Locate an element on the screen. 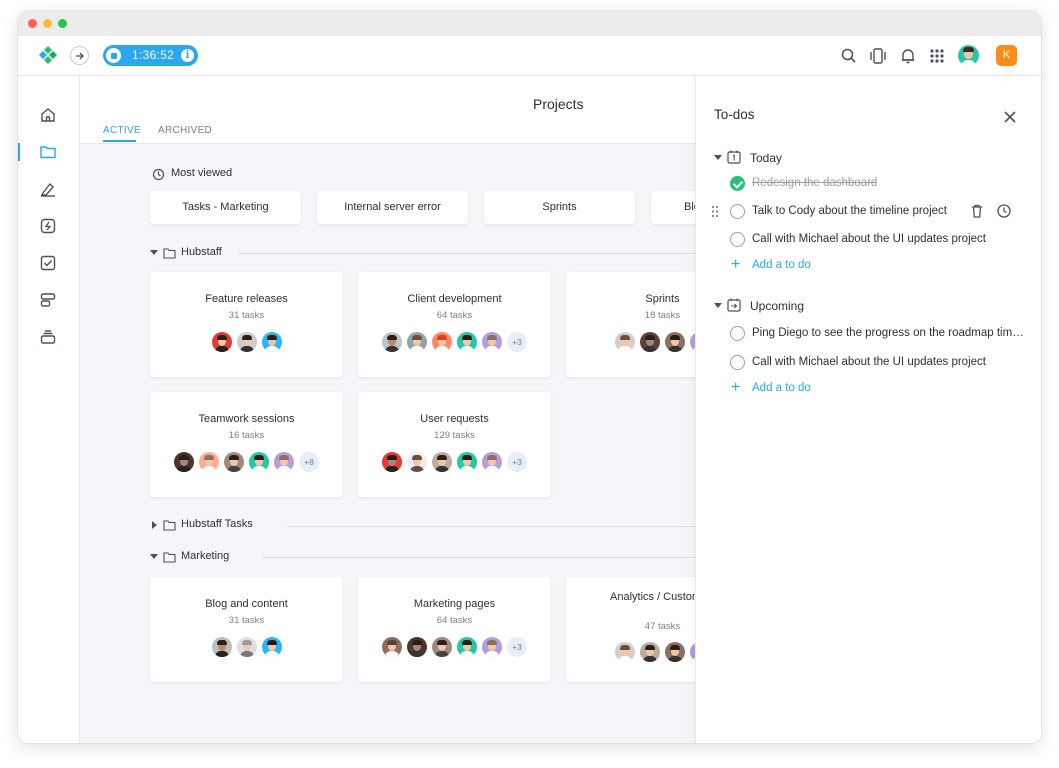 The image size is (1059, 768). sidebar-active-indicator is located at coordinates (19, 152).